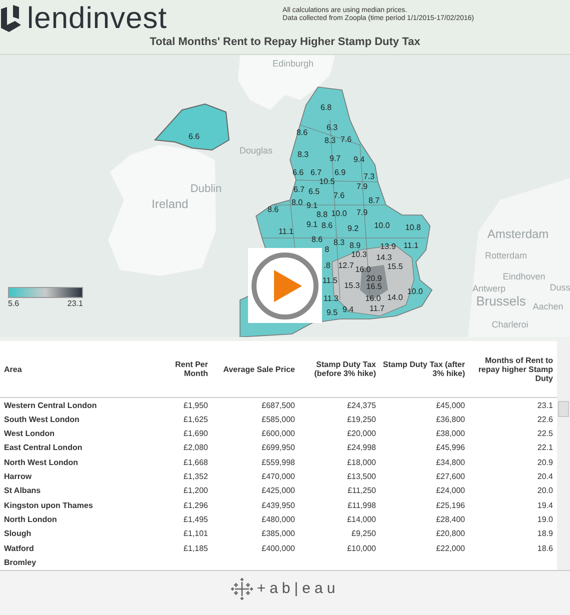 This screenshot has height=615, width=570. Describe the element at coordinates (326, 108) in the screenshot. I see `region-value: 6.8` at that location.